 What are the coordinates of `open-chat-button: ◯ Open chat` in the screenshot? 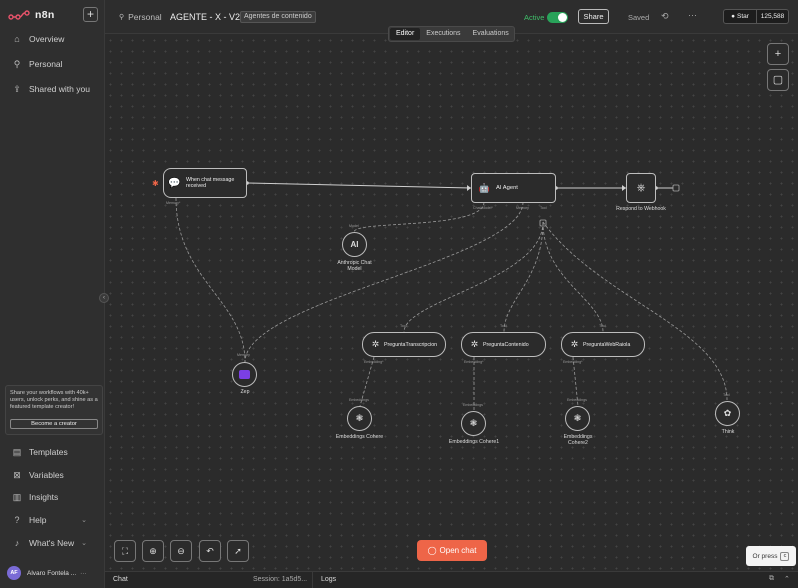 It's located at (452, 550).